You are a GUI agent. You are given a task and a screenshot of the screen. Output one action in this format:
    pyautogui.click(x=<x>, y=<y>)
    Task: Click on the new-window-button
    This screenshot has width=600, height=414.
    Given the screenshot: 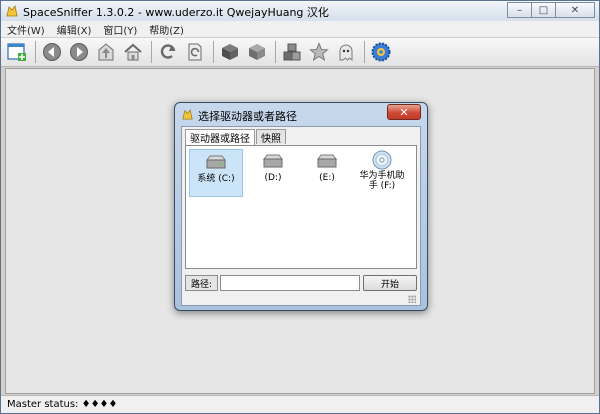 What is the action you would take?
    pyautogui.click(x=17, y=52)
    